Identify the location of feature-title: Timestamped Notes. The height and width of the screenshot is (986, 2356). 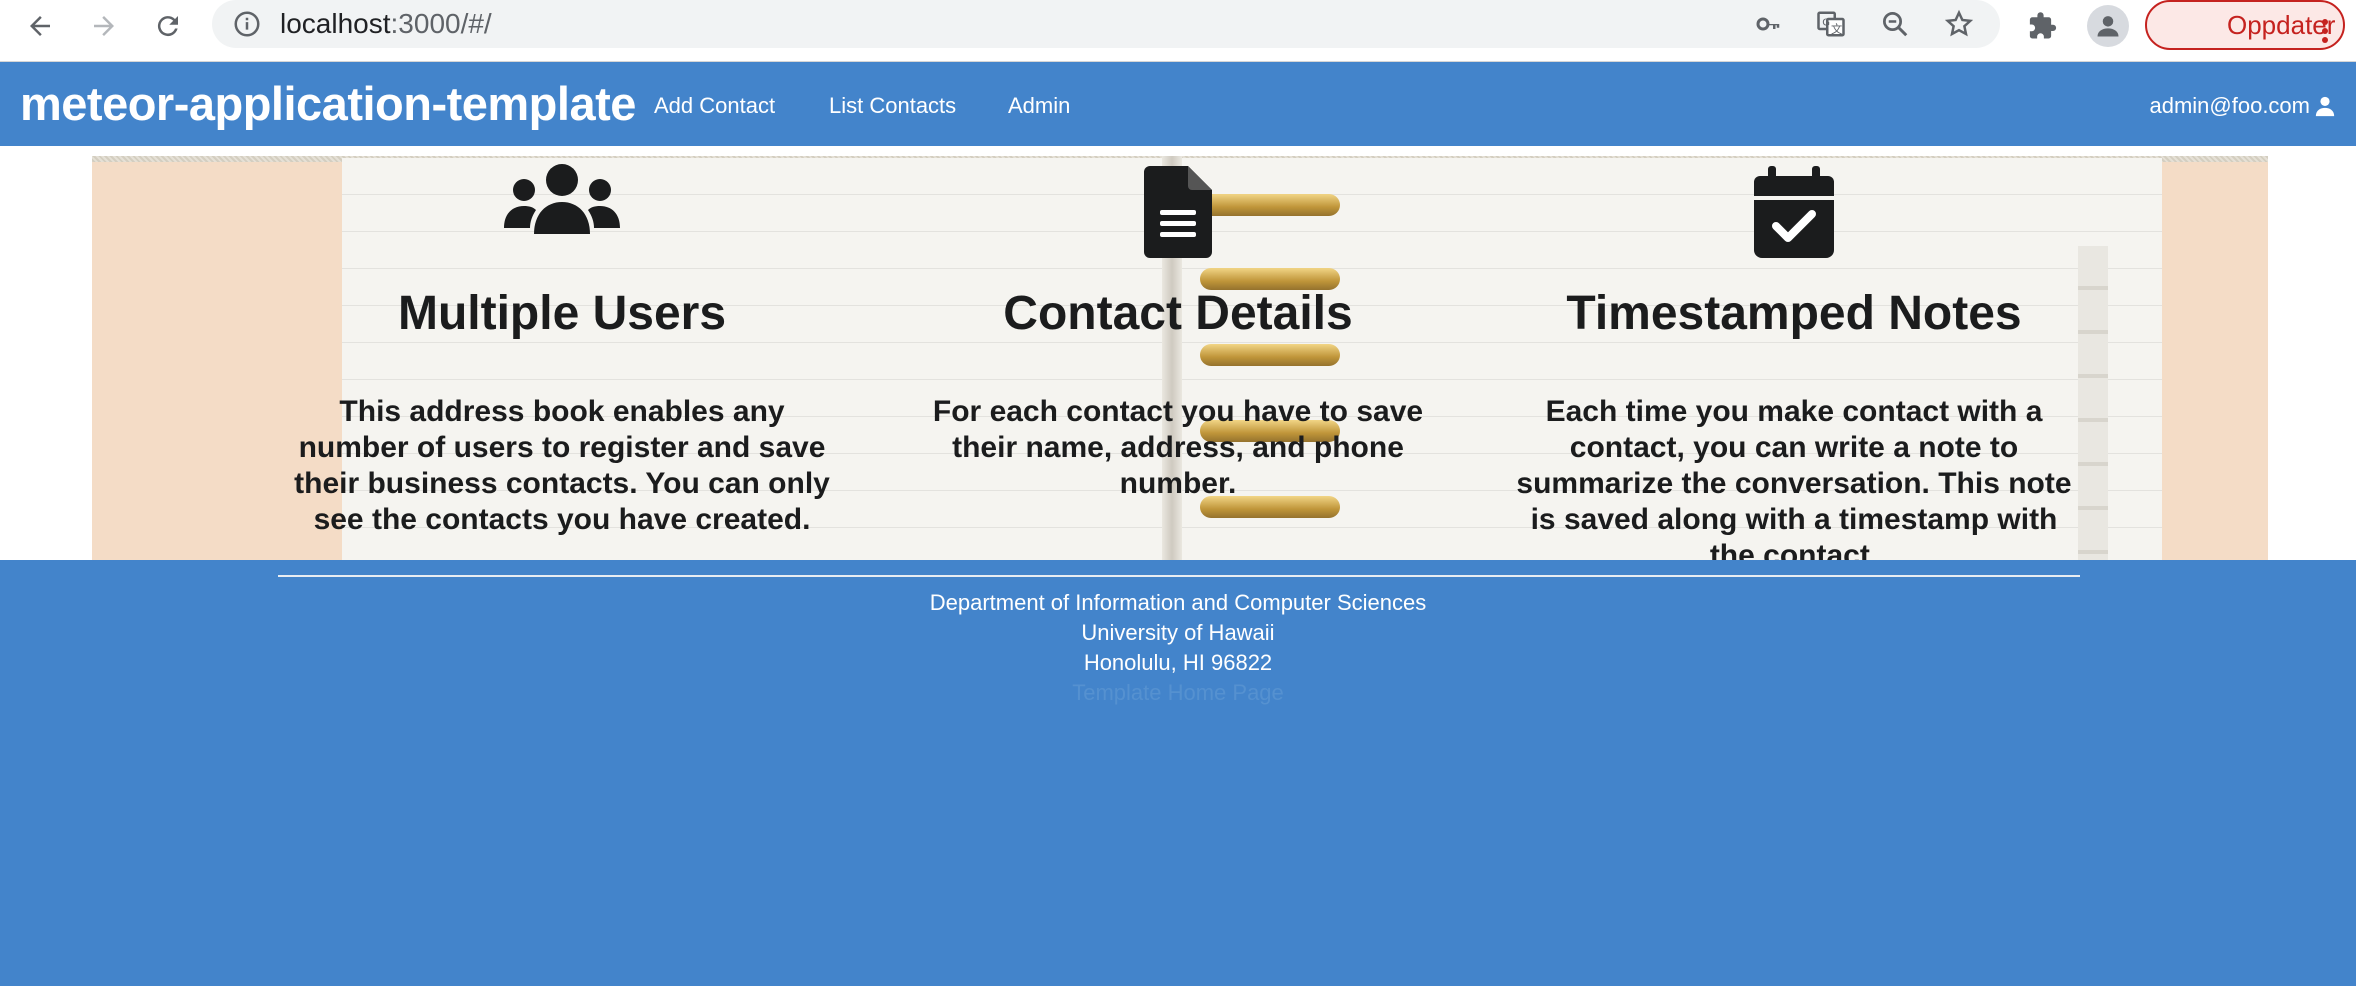
(1794, 313).